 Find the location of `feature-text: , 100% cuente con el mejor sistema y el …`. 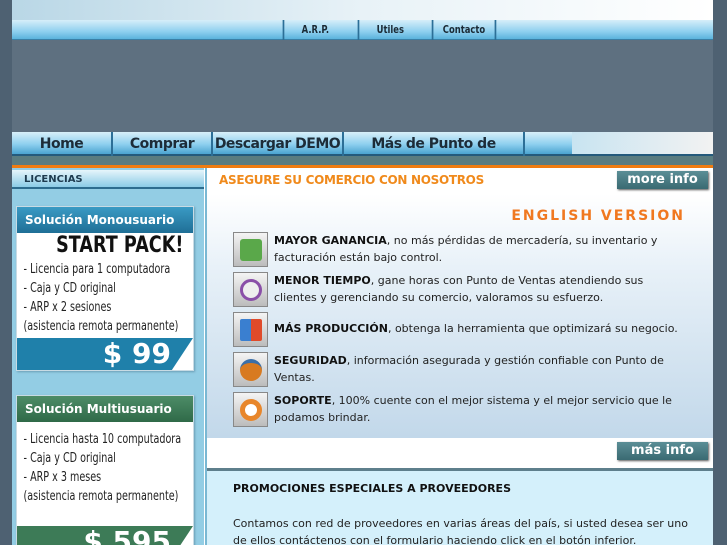

feature-text: , 100% cuente con el mejor sistema y el … is located at coordinates (473, 409).